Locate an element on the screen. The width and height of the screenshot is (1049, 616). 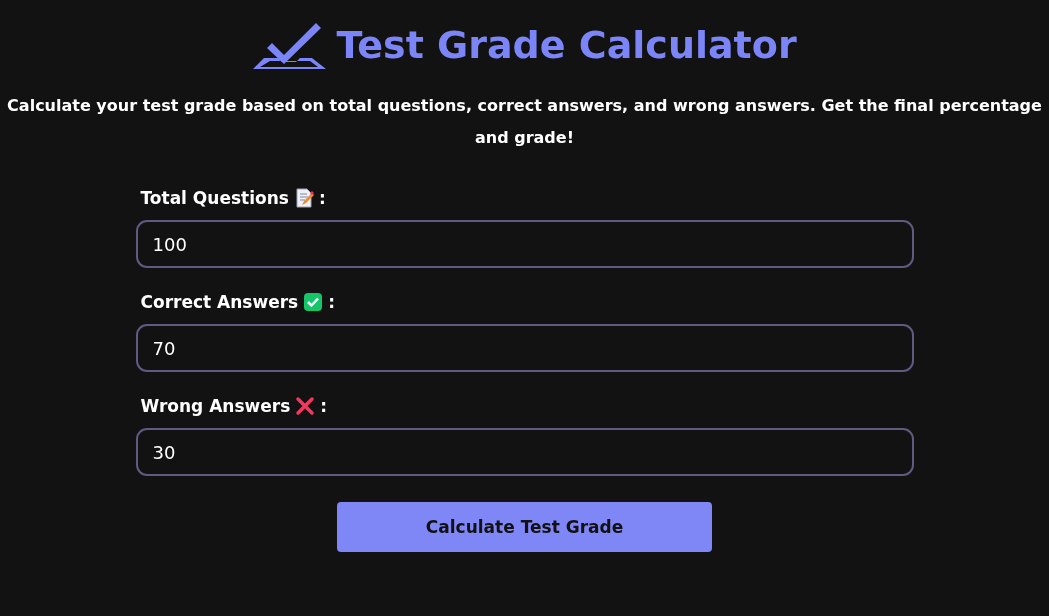
calculate-button: Calculate Test Grade is located at coordinates (524, 527).